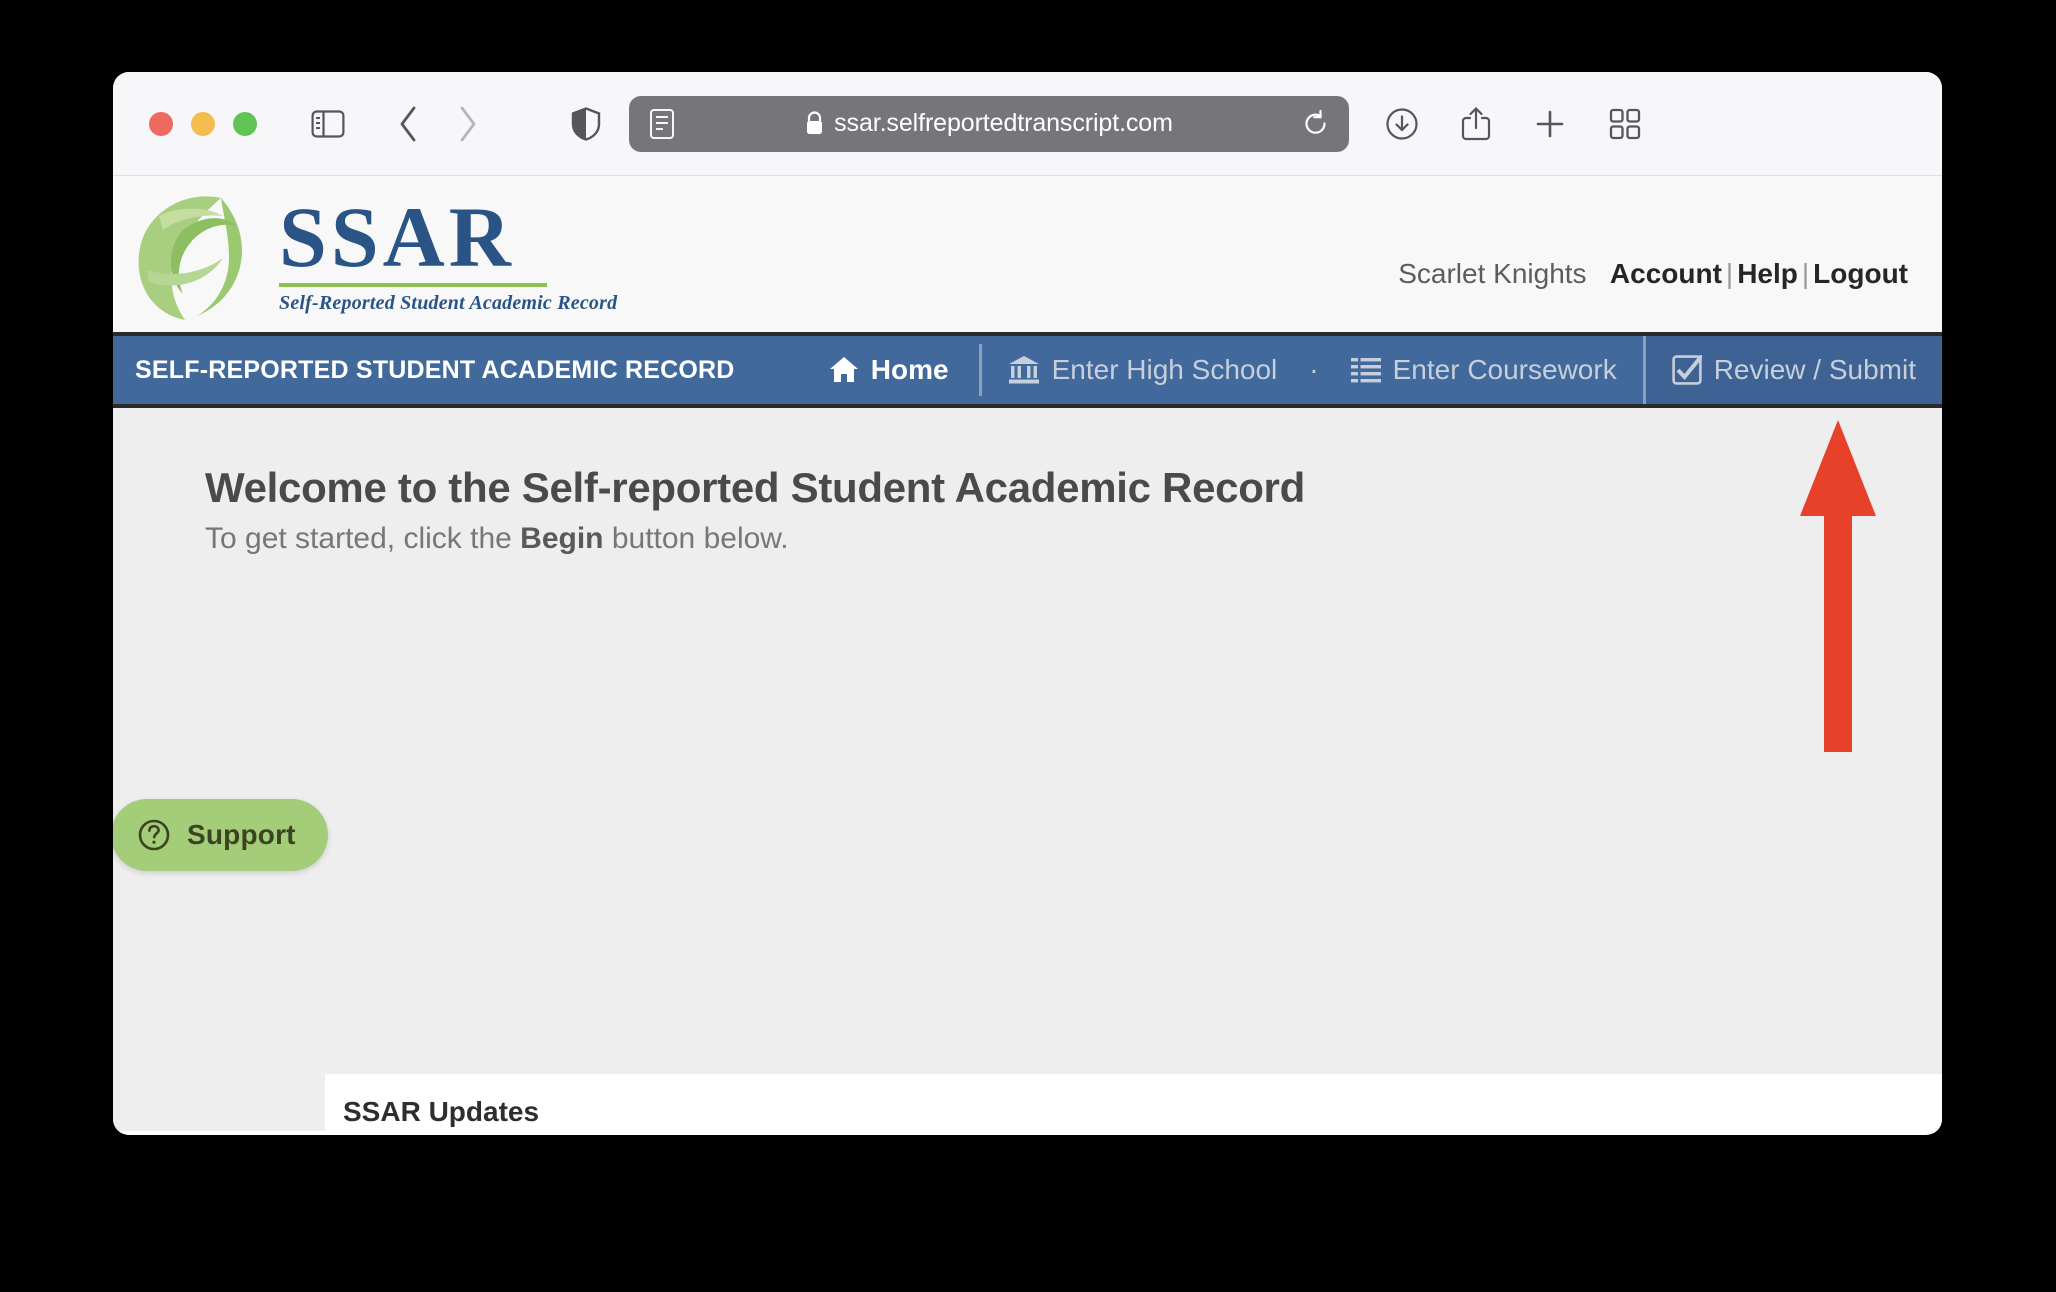  I want to click on nav-item-enter-high-school-label: Enter High School, so click(1164, 369).